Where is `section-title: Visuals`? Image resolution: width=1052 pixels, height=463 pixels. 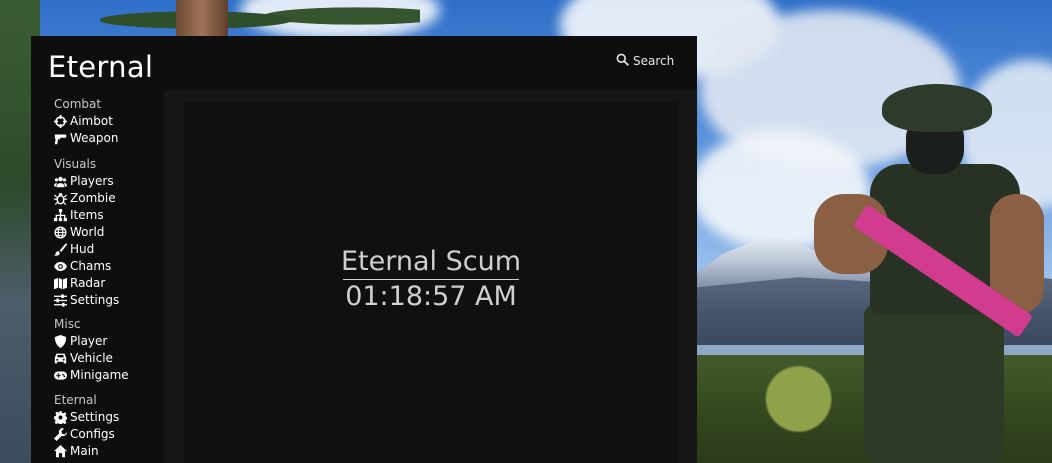 section-title: Visuals is located at coordinates (75, 164).